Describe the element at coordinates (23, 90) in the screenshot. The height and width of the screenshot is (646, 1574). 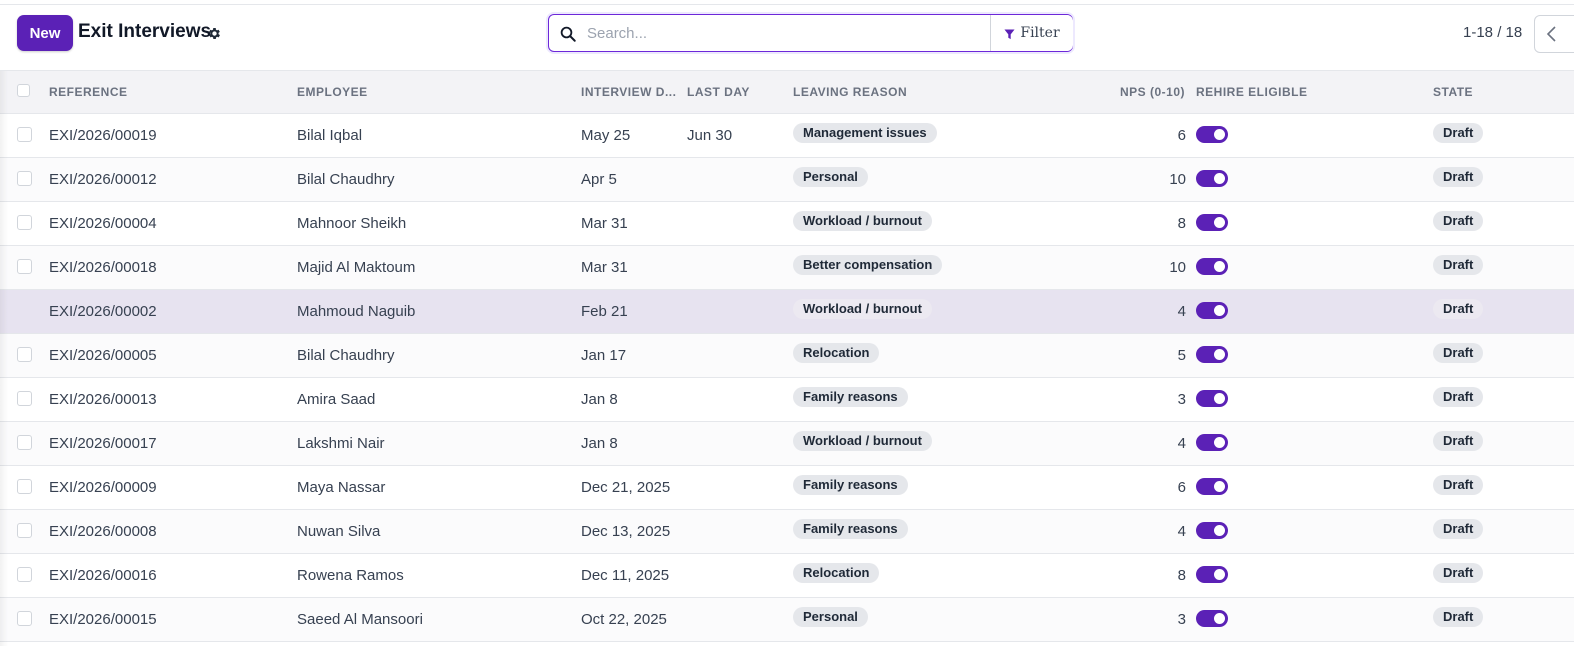
I see `select-all-checkbox` at that location.